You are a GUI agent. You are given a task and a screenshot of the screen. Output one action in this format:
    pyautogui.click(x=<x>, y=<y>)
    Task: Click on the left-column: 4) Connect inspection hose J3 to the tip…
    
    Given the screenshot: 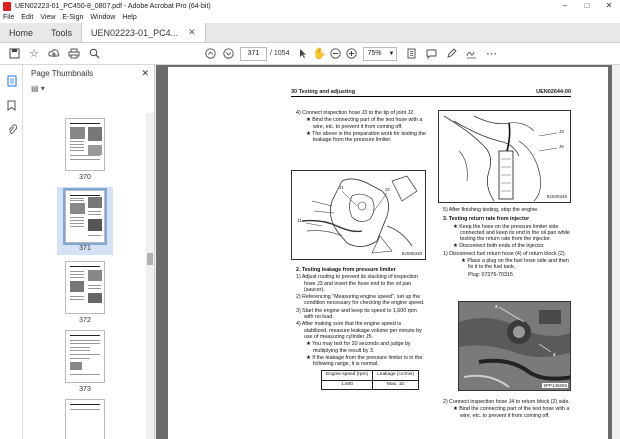 What is the action you would take?
    pyautogui.click(x=358, y=127)
    